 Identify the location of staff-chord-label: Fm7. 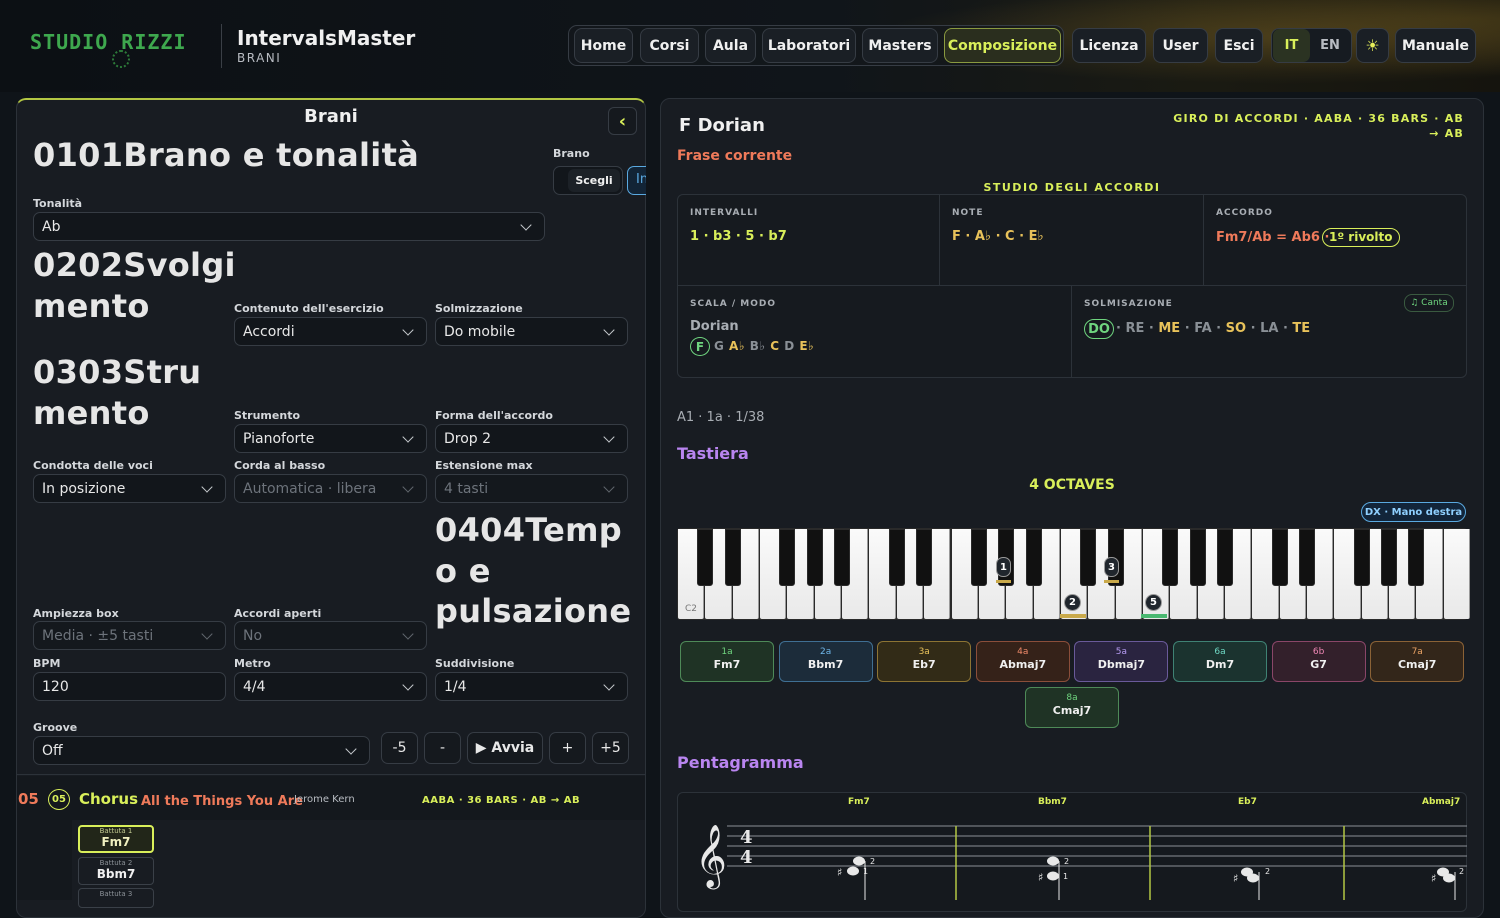
(859, 802).